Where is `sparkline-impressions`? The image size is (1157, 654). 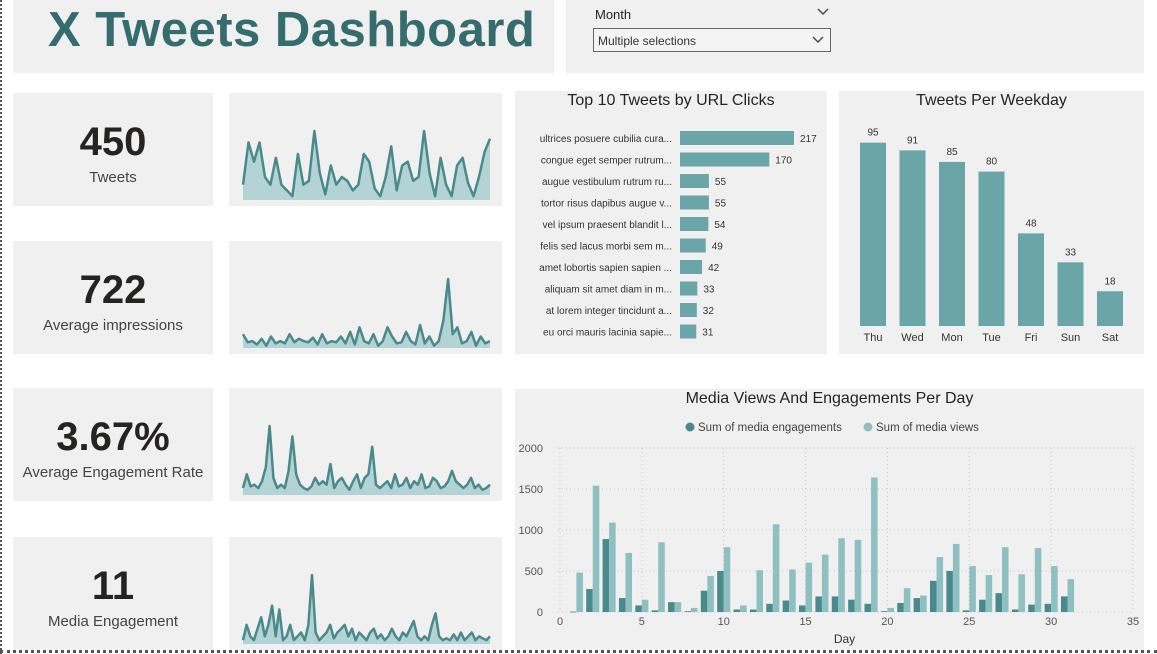
sparkline-impressions is located at coordinates (365, 297).